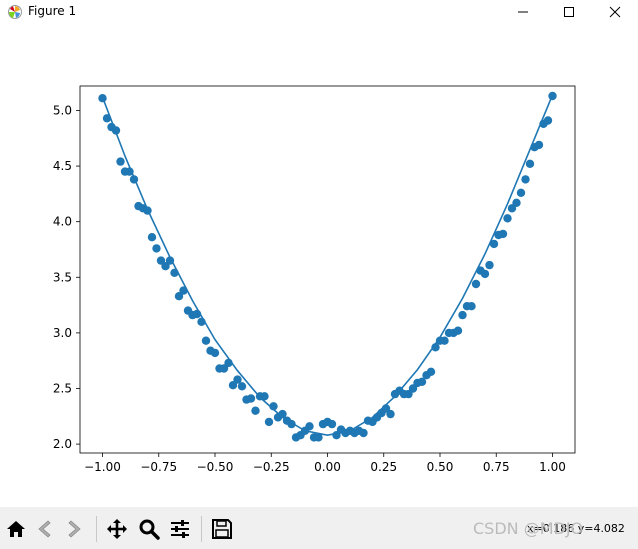 The height and width of the screenshot is (549, 638). I want to click on maximize-button, so click(569, 12).